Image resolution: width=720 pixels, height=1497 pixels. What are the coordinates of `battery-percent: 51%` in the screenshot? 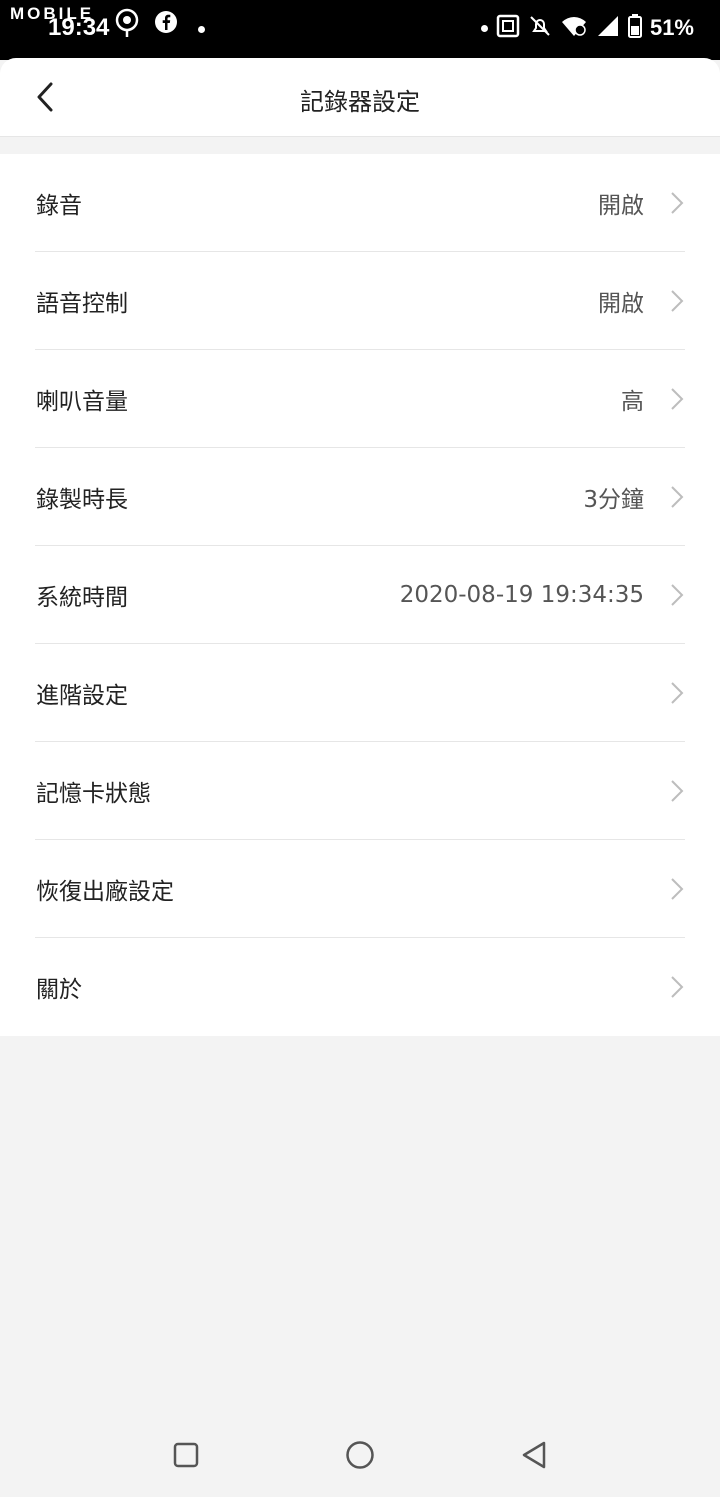 It's located at (671, 27).